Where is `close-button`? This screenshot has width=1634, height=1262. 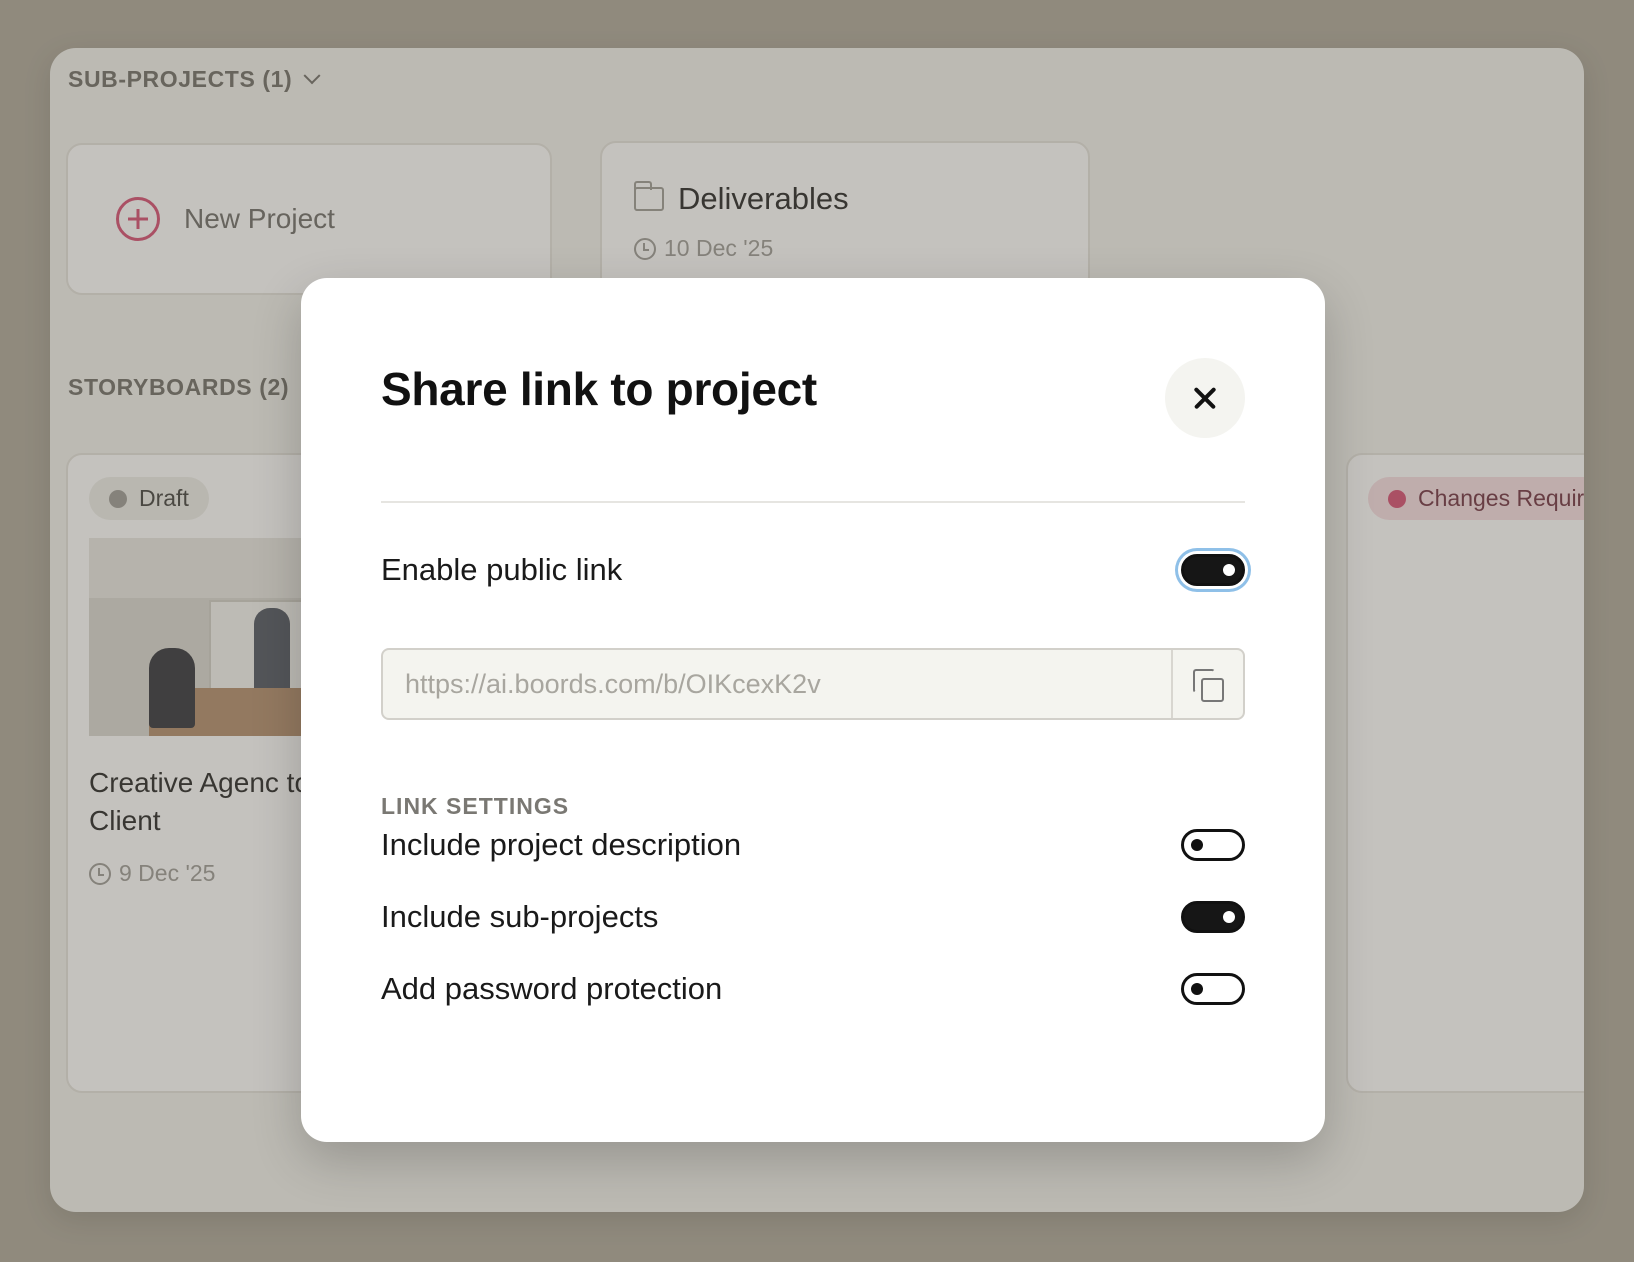
close-button is located at coordinates (1205, 398).